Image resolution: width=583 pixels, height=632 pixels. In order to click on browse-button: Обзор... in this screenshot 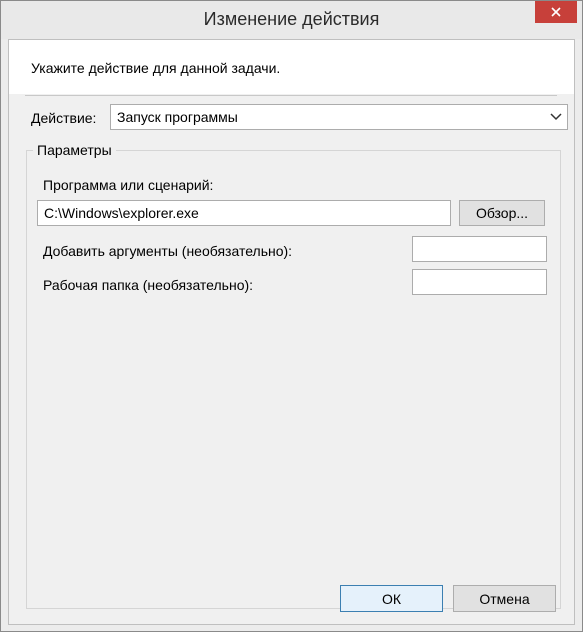, I will do `click(502, 213)`.